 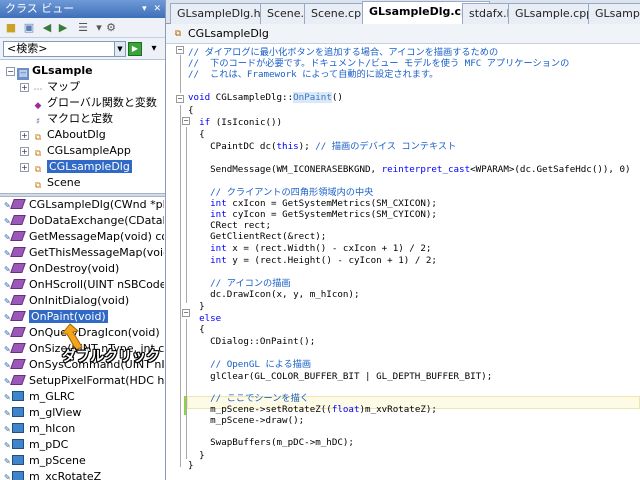 What do you see at coordinates (82, 167) in the screenshot?
I see `tree-item-cglsampledlg: ⧉ CGLsampleDlg` at bounding box center [82, 167].